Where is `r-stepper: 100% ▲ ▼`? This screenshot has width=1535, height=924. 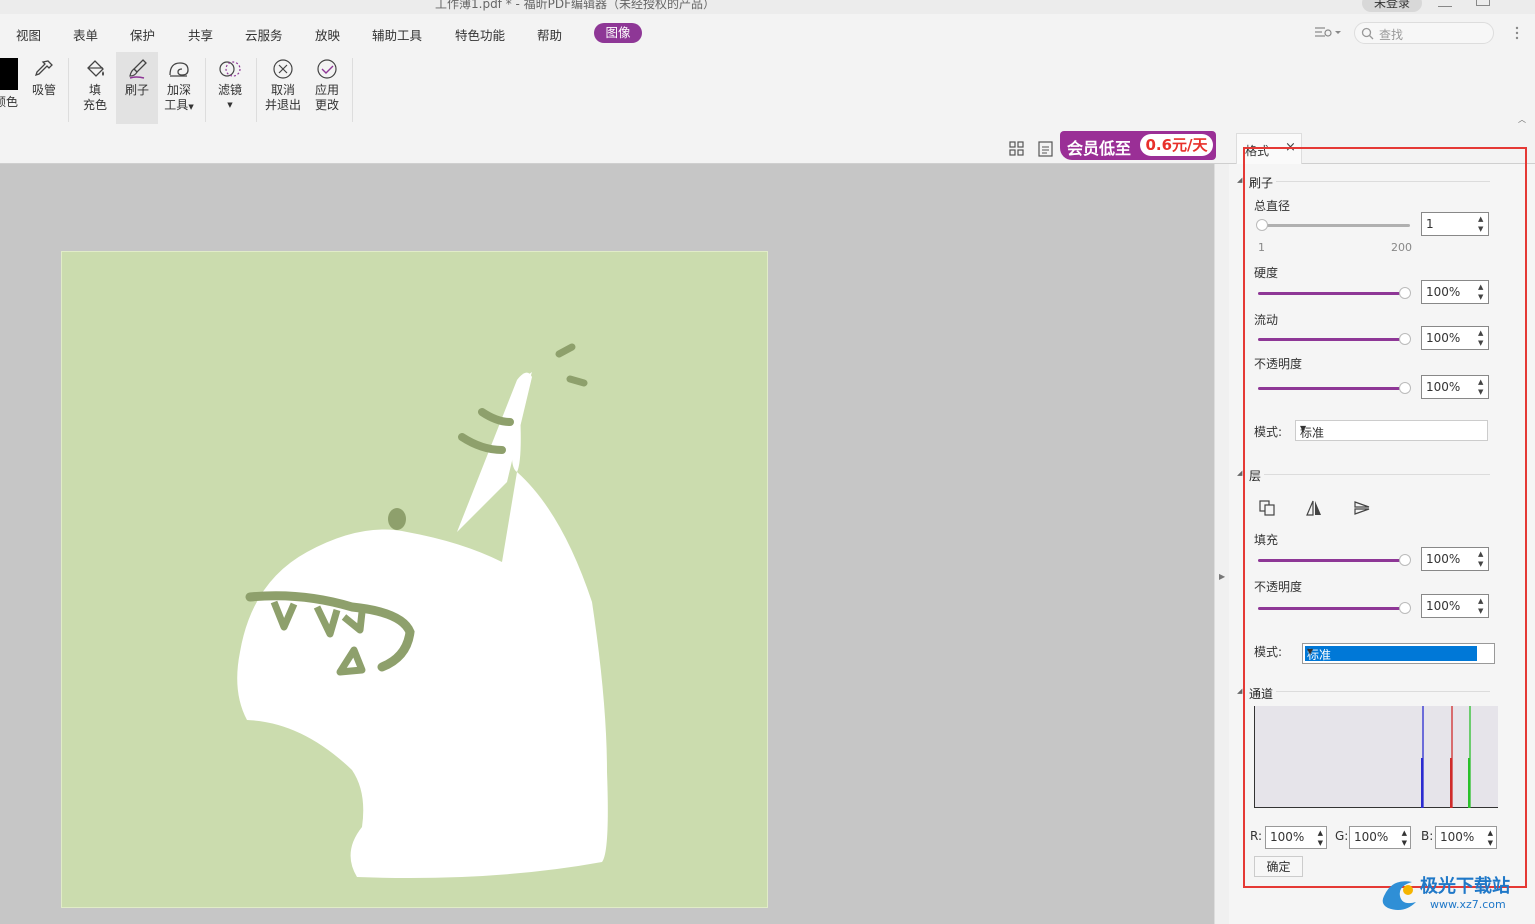 r-stepper: 100% ▲ ▼ is located at coordinates (1296, 837).